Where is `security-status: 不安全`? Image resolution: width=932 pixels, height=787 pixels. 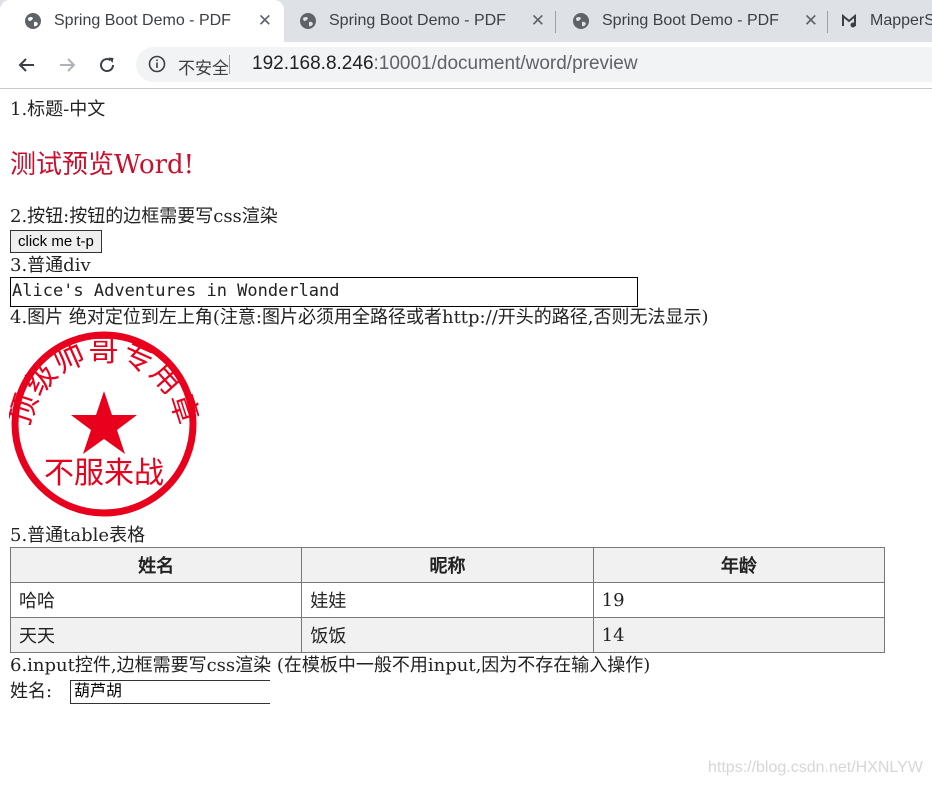 security-status: 不安全 is located at coordinates (203, 68).